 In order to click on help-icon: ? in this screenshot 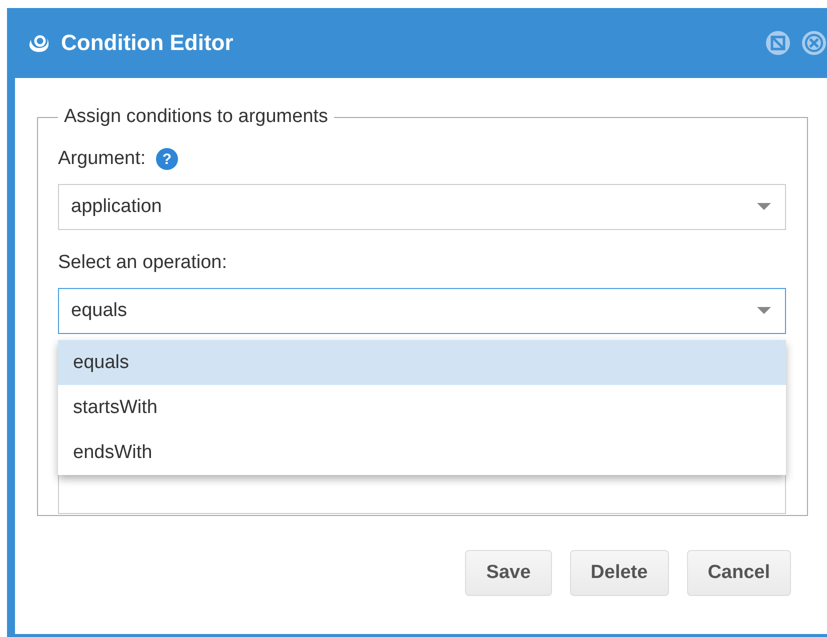, I will do `click(167, 159)`.